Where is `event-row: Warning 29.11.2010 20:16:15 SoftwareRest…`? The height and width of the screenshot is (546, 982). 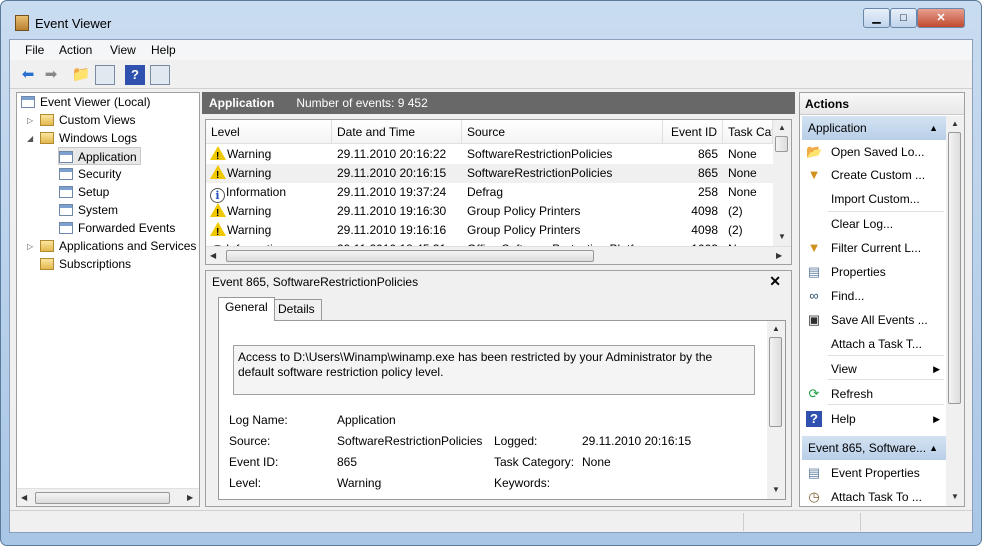
event-row: Warning 29.11.2010 20:16:15 SoftwareRest… is located at coordinates (489, 173).